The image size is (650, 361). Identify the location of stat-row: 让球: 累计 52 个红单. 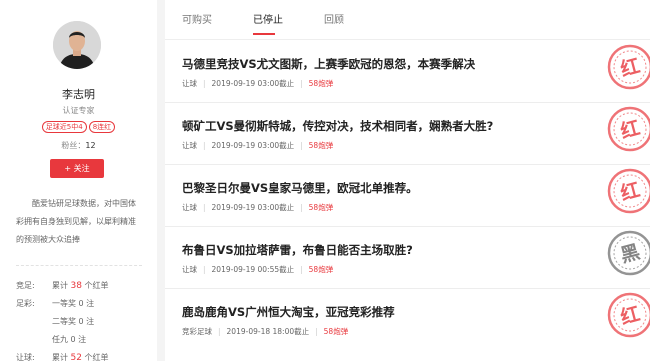
(83, 355).